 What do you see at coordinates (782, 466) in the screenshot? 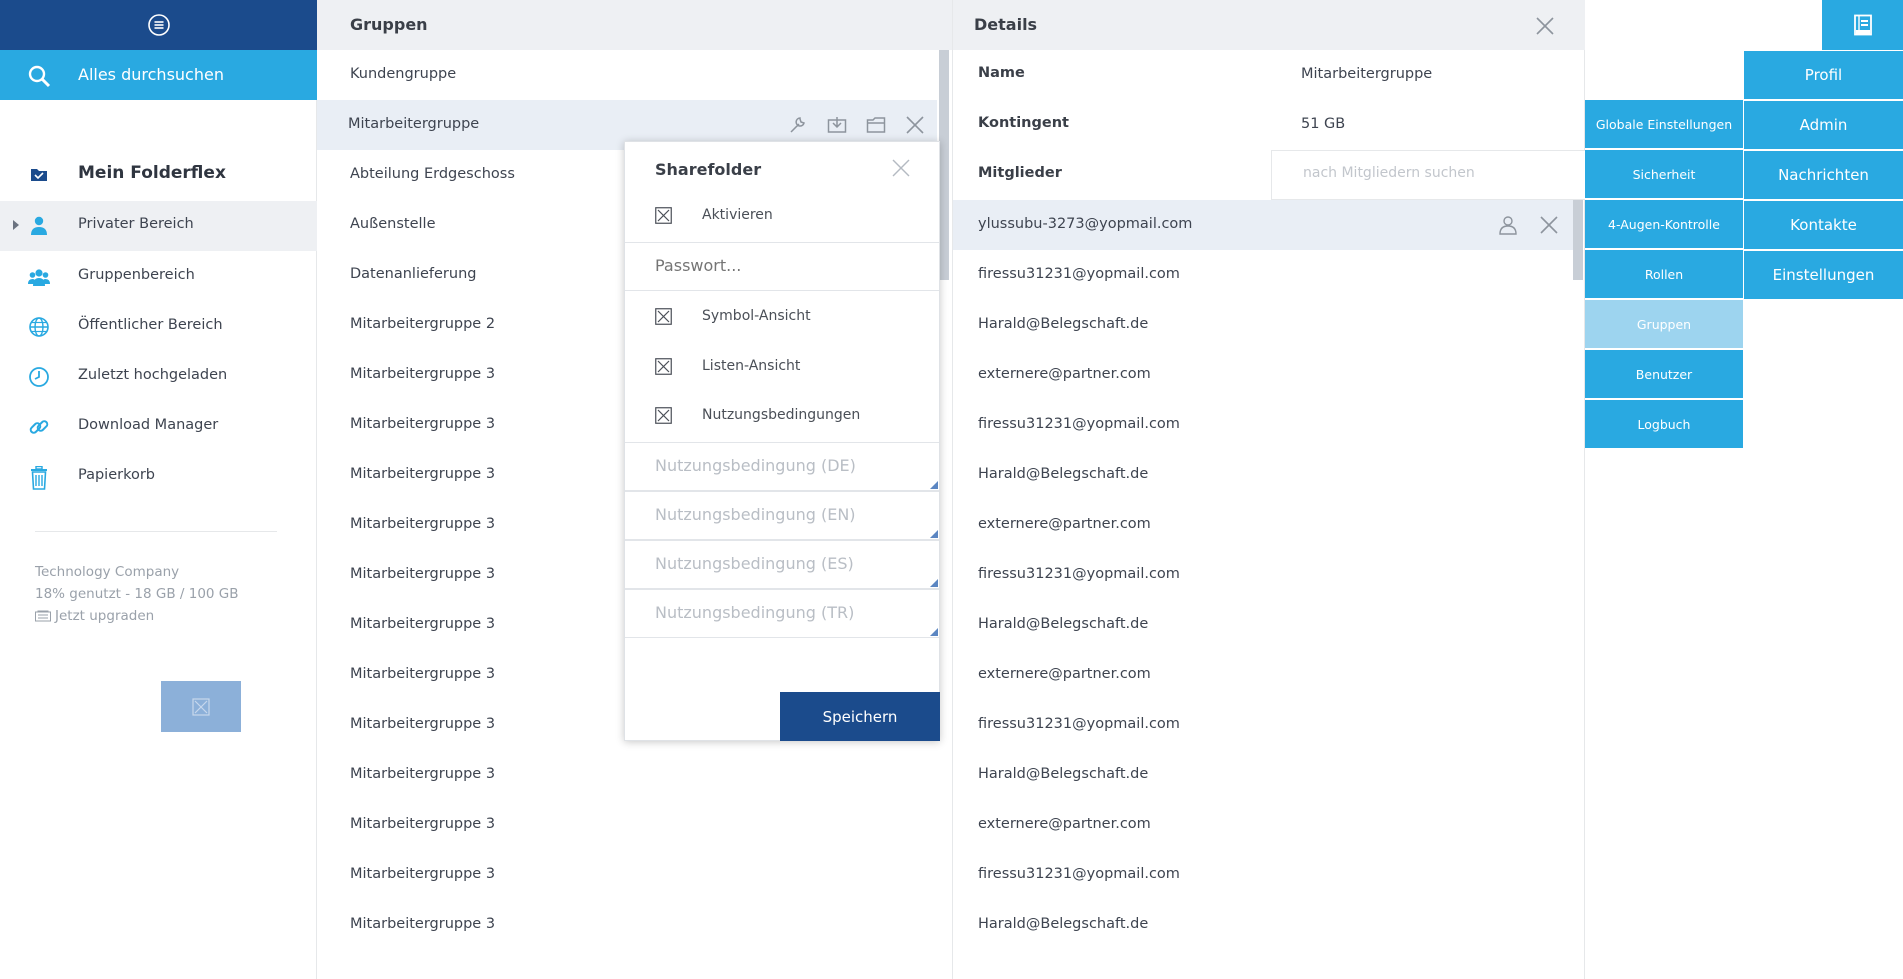
I see `terms-de-field: Nutzungsbedingung (DE)` at bounding box center [782, 466].